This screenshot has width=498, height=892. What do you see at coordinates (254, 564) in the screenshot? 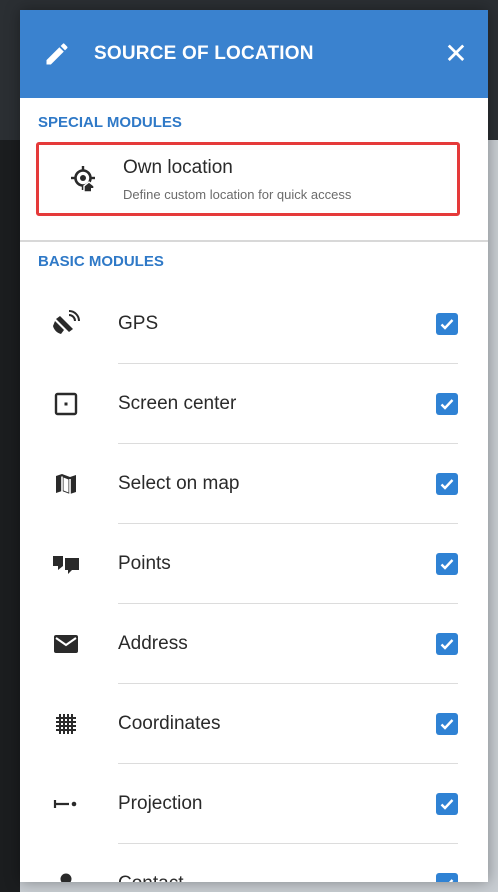
I see `module-row-points: Points` at bounding box center [254, 564].